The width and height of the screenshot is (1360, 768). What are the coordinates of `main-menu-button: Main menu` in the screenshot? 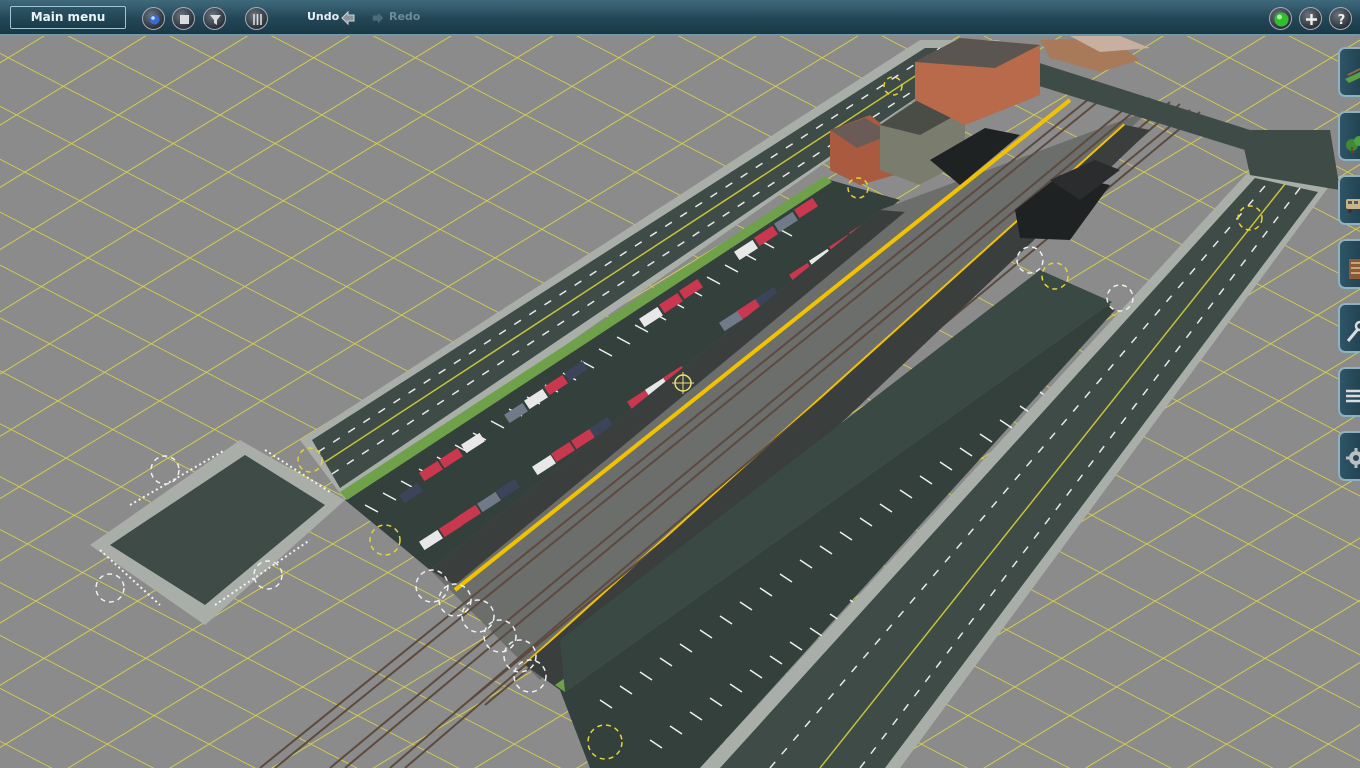 It's located at (68, 17).